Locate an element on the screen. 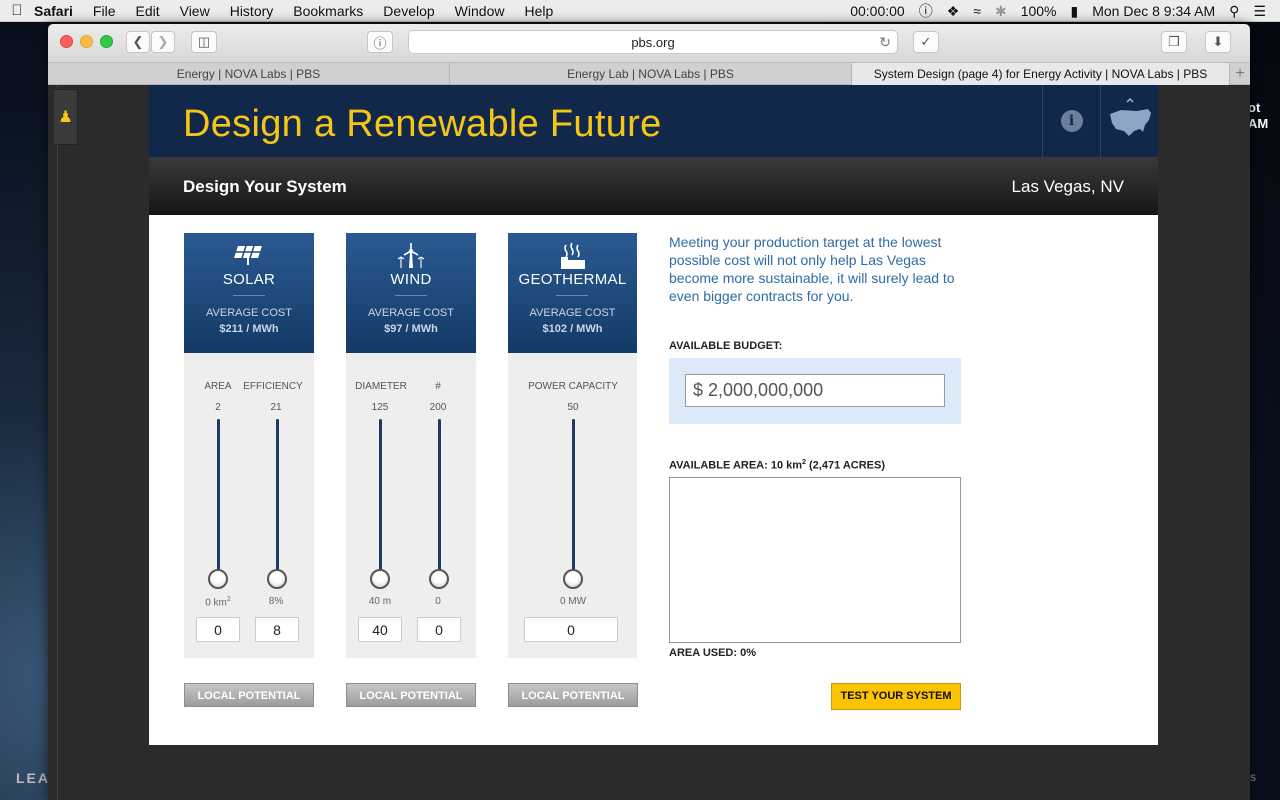  diameter-input is located at coordinates (380, 629).